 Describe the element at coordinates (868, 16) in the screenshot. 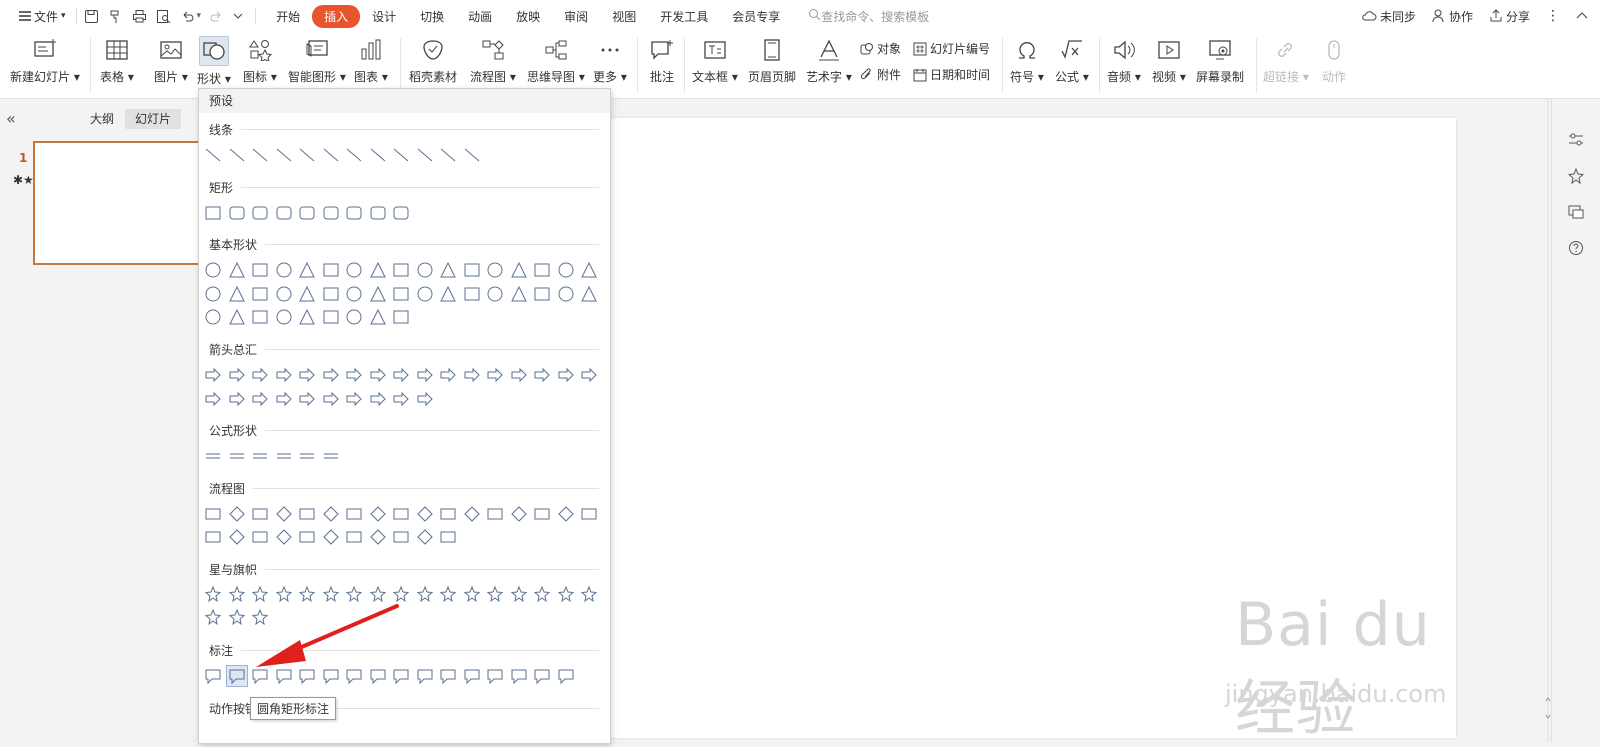

I see `search-box: 查找命令、搜索模板` at that location.